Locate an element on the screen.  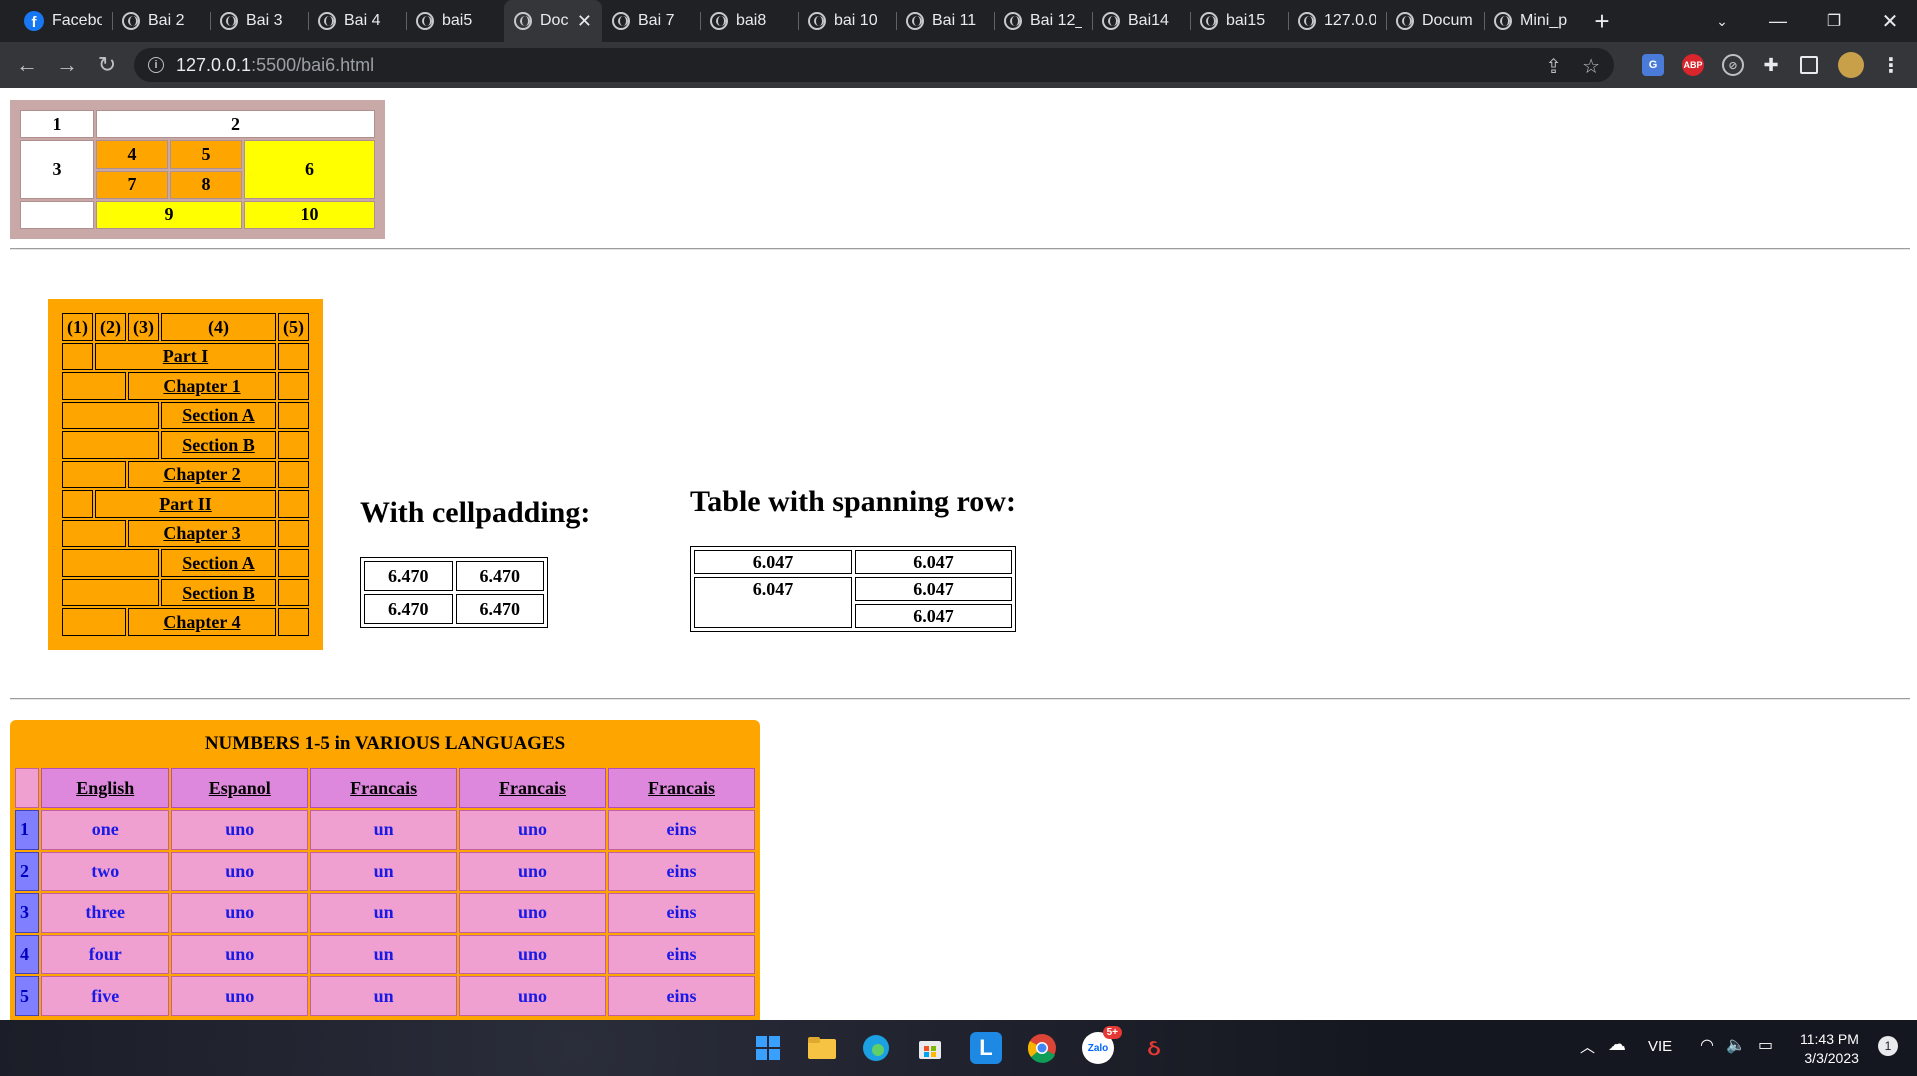
bookmark-star-icon: ☆ is located at coordinates (1591, 66).